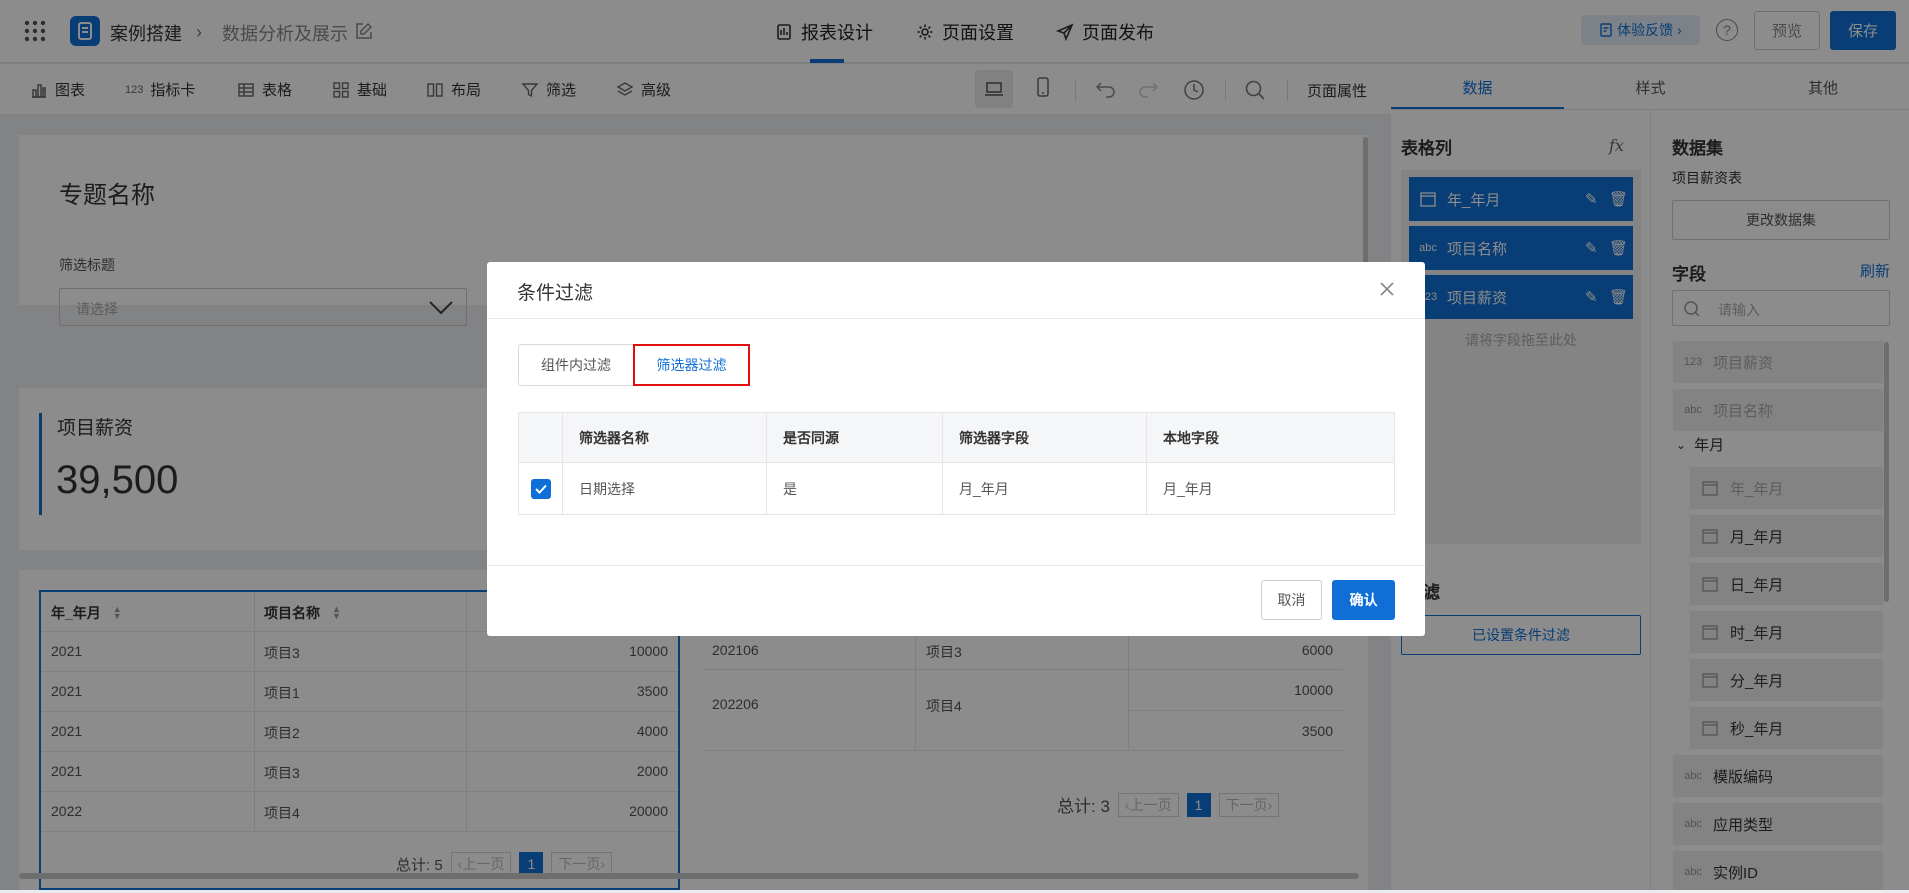 The height and width of the screenshot is (893, 1909). Describe the element at coordinates (1044, 488) in the screenshot. I see `selector-field: 月_年月` at that location.